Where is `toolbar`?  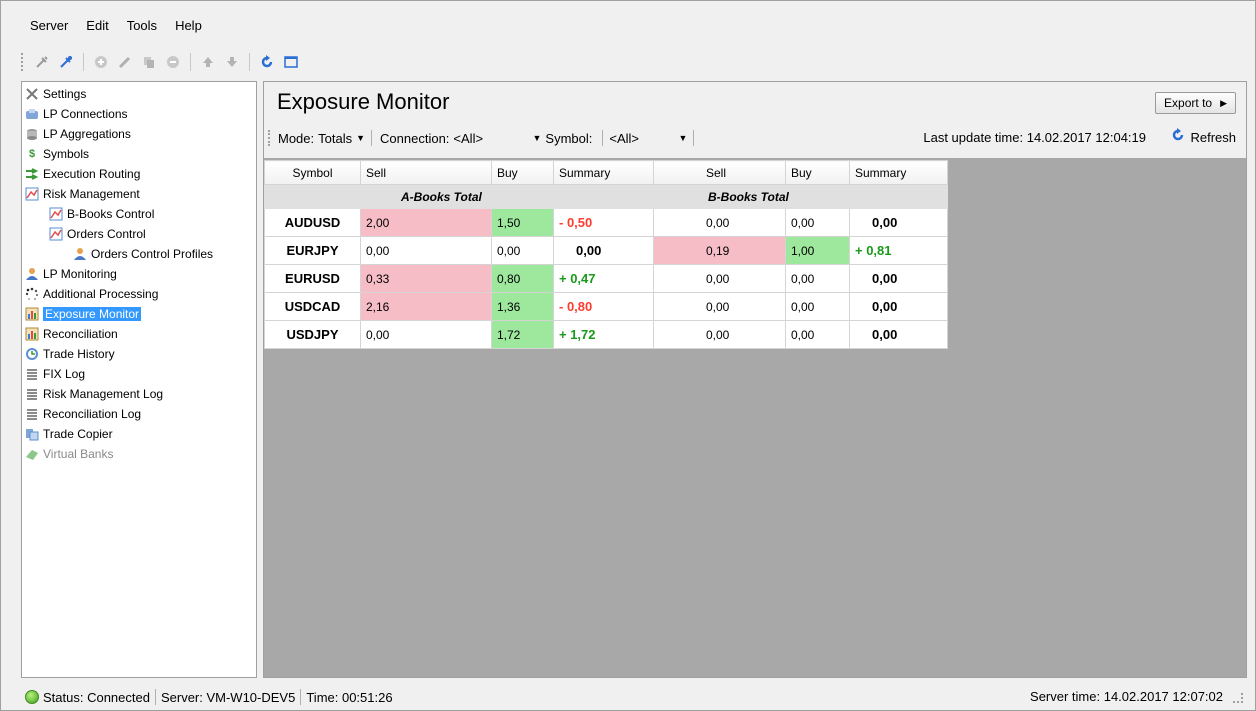
toolbar is located at coordinates (161, 62).